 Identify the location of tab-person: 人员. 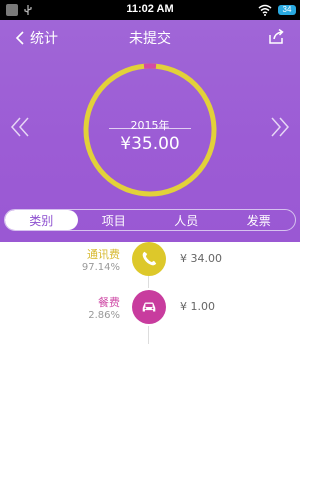
(186, 220).